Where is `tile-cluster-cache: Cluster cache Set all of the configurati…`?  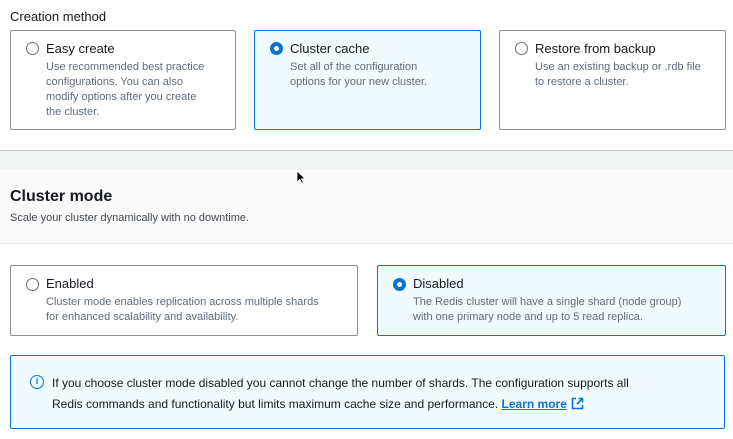
tile-cluster-cache: Cluster cache Set all of the configurati… is located at coordinates (367, 80).